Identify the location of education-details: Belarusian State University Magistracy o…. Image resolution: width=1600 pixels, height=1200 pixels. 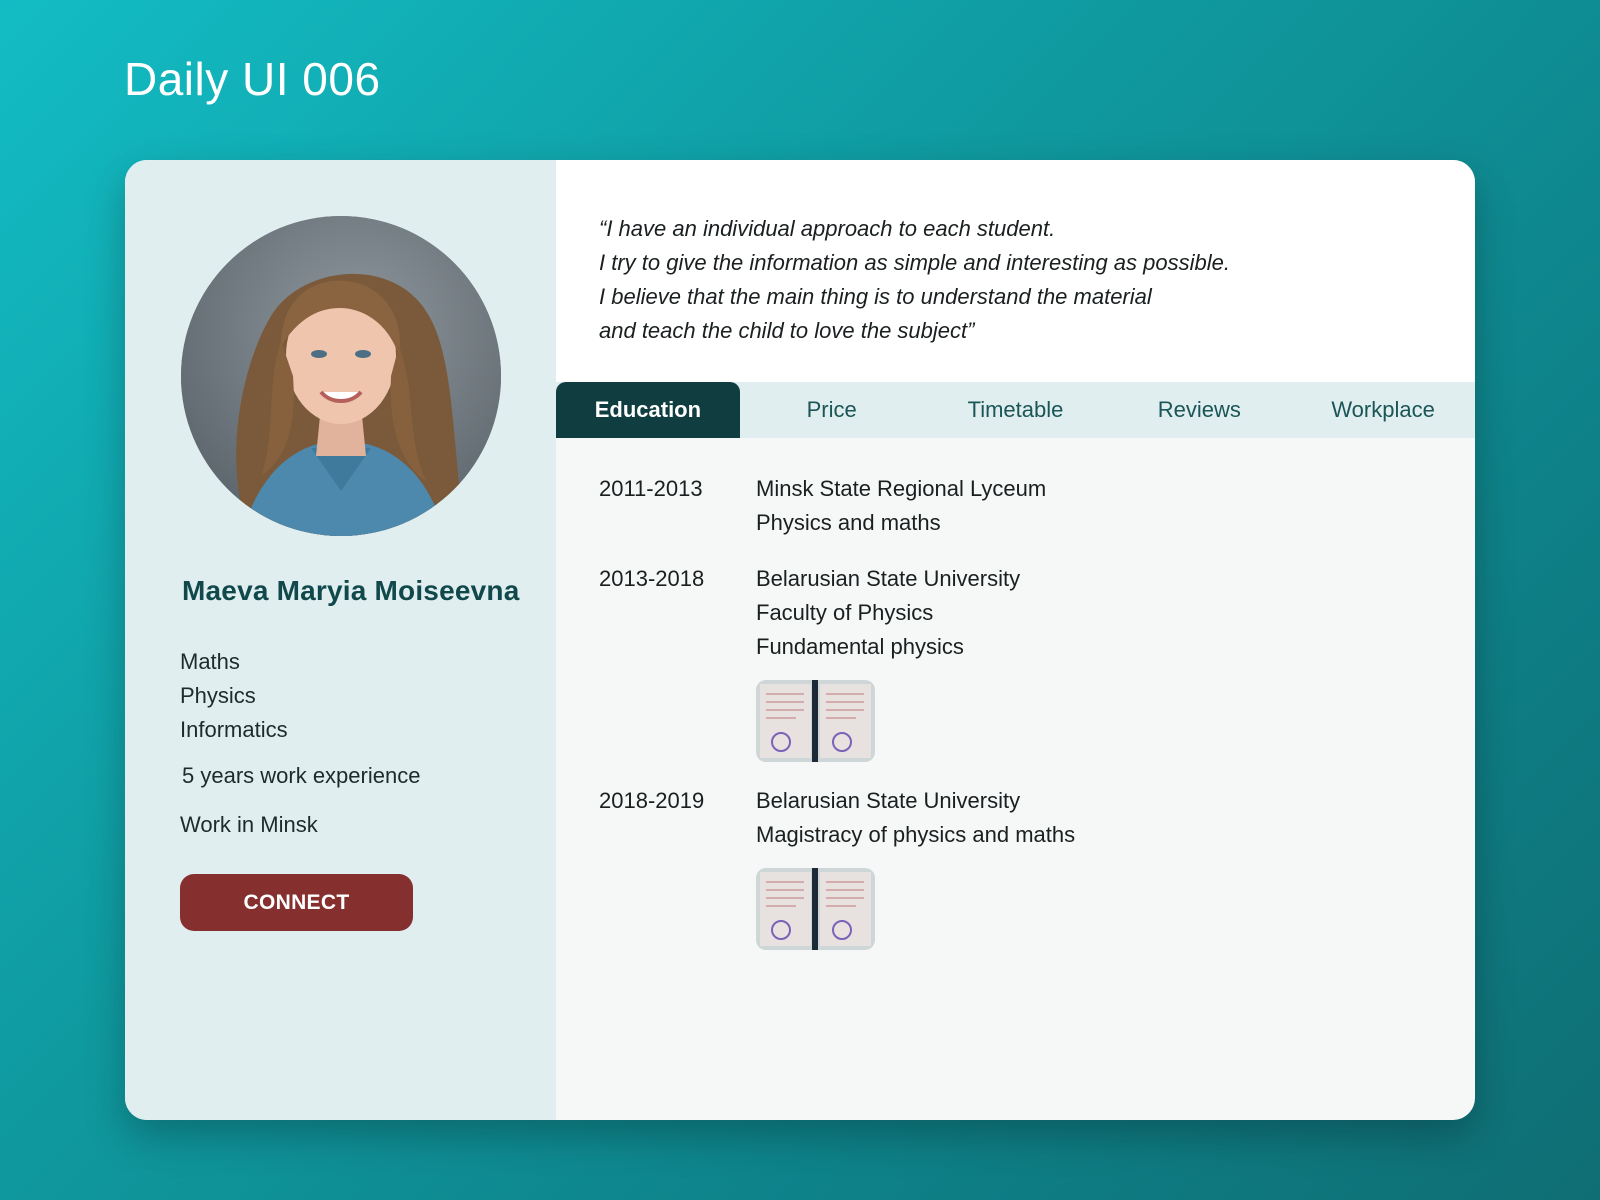
(915, 867).